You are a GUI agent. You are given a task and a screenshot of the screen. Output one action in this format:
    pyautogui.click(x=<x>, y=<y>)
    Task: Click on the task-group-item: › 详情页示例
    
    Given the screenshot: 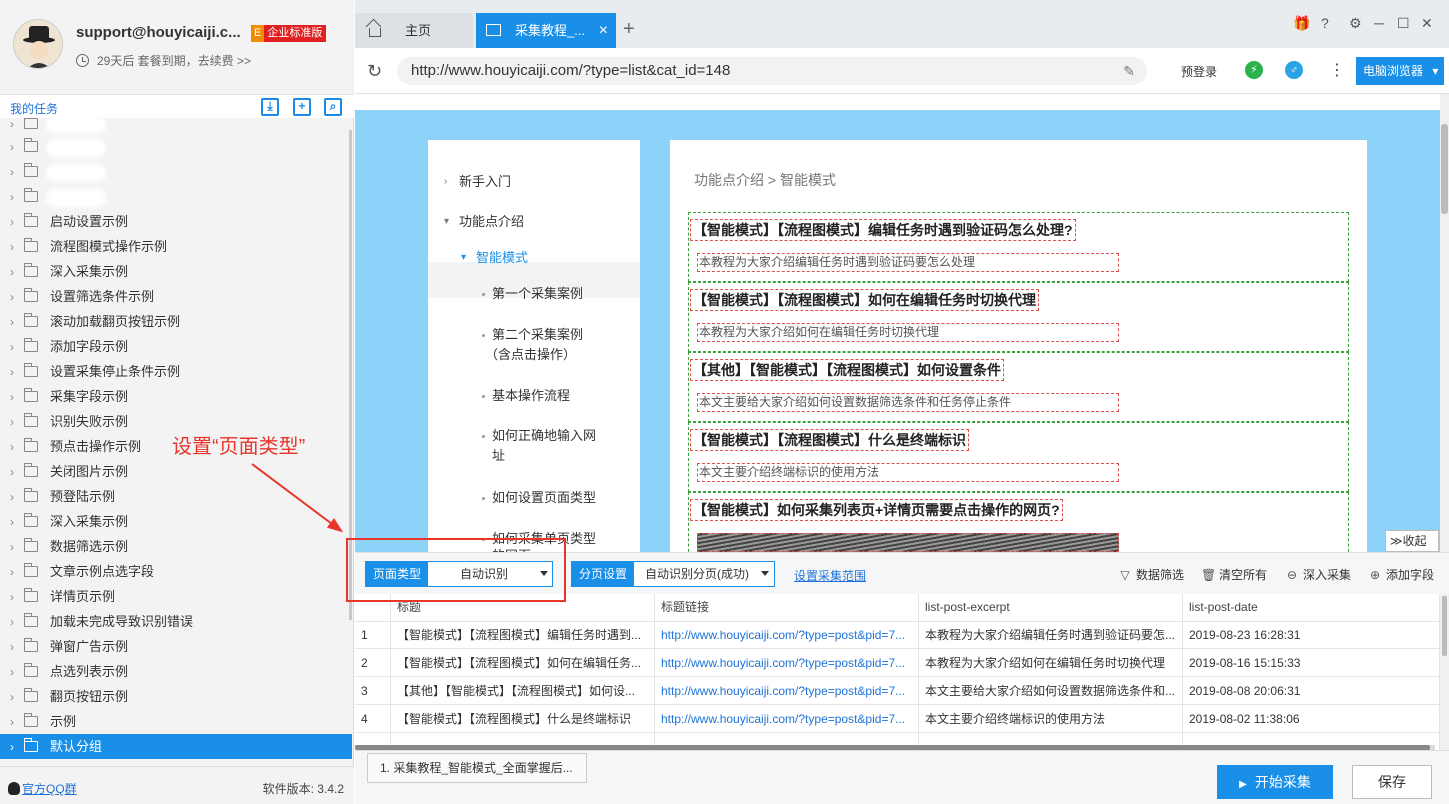 What is the action you would take?
    pyautogui.click(x=176, y=596)
    